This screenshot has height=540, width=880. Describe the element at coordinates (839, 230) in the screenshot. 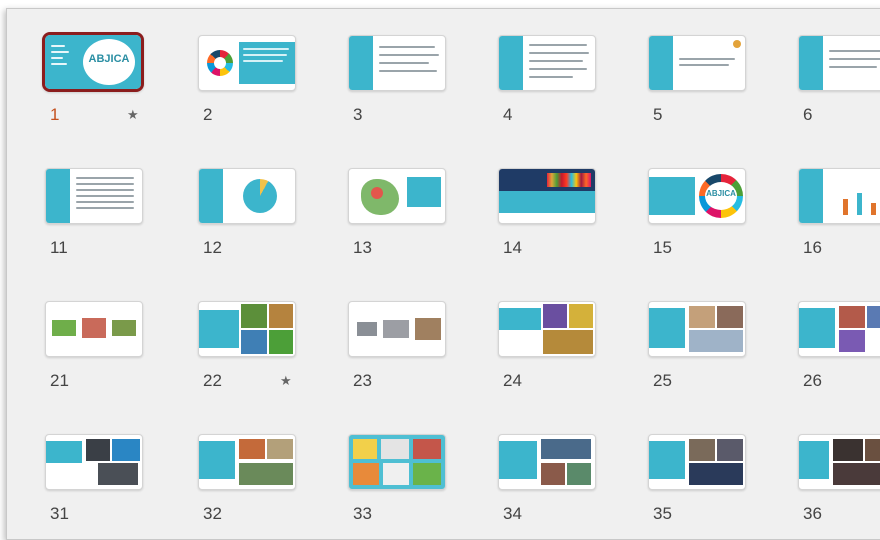

I see `slide-16: 16` at that location.